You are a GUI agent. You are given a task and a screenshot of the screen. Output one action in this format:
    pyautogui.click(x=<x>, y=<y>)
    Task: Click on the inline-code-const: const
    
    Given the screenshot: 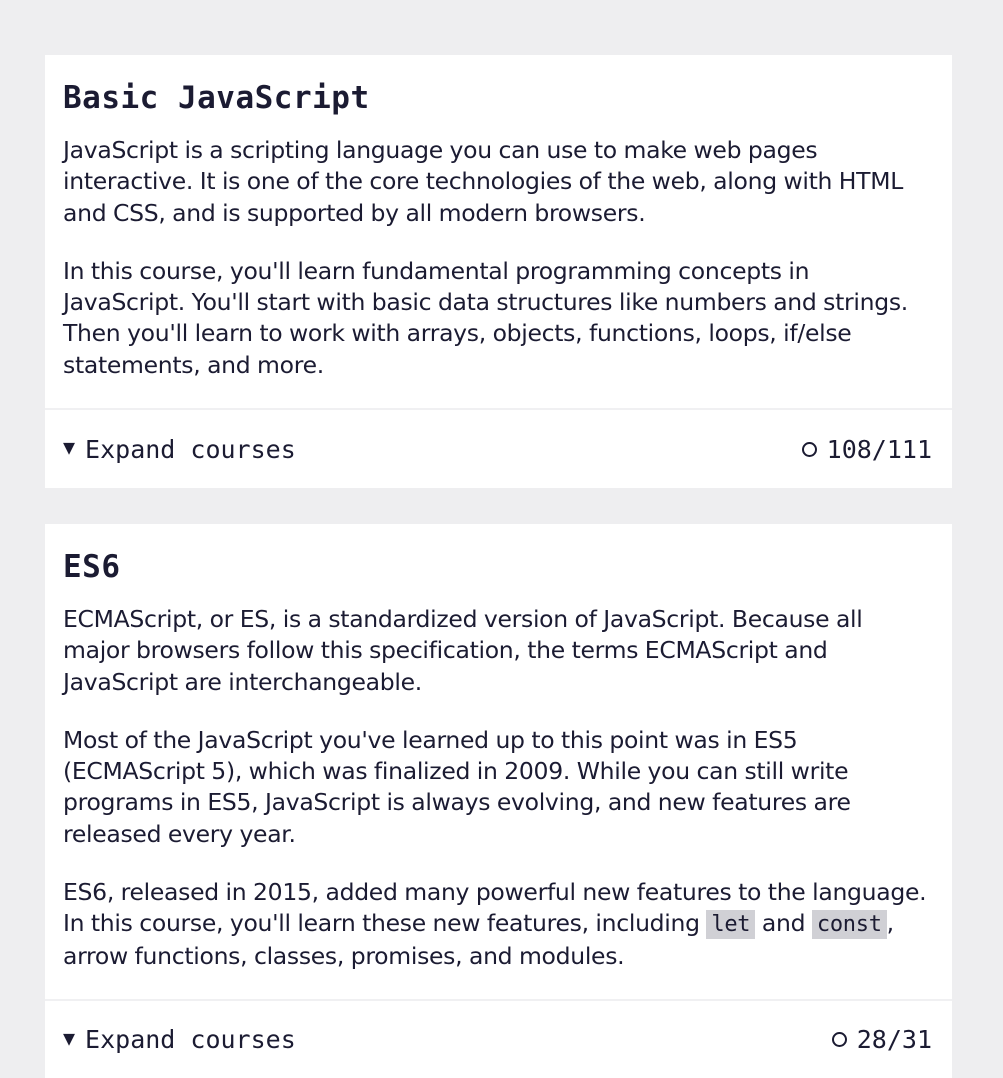 What is the action you would take?
    pyautogui.click(x=849, y=925)
    